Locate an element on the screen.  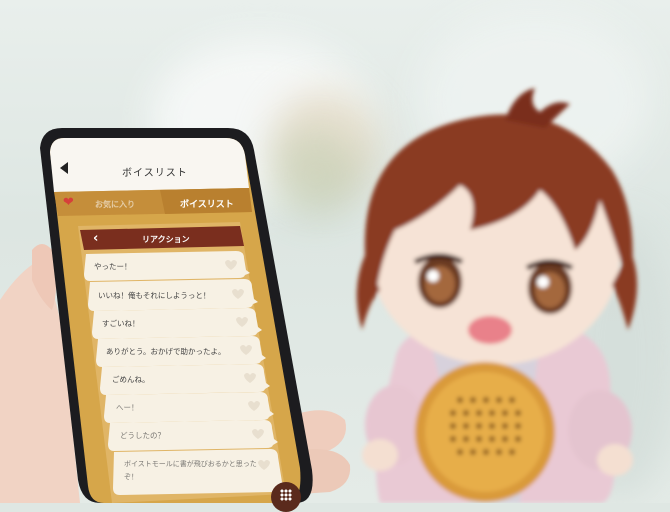
voice-item: いいね！俺もそれにしようっと！ is located at coordinates (154, 295).